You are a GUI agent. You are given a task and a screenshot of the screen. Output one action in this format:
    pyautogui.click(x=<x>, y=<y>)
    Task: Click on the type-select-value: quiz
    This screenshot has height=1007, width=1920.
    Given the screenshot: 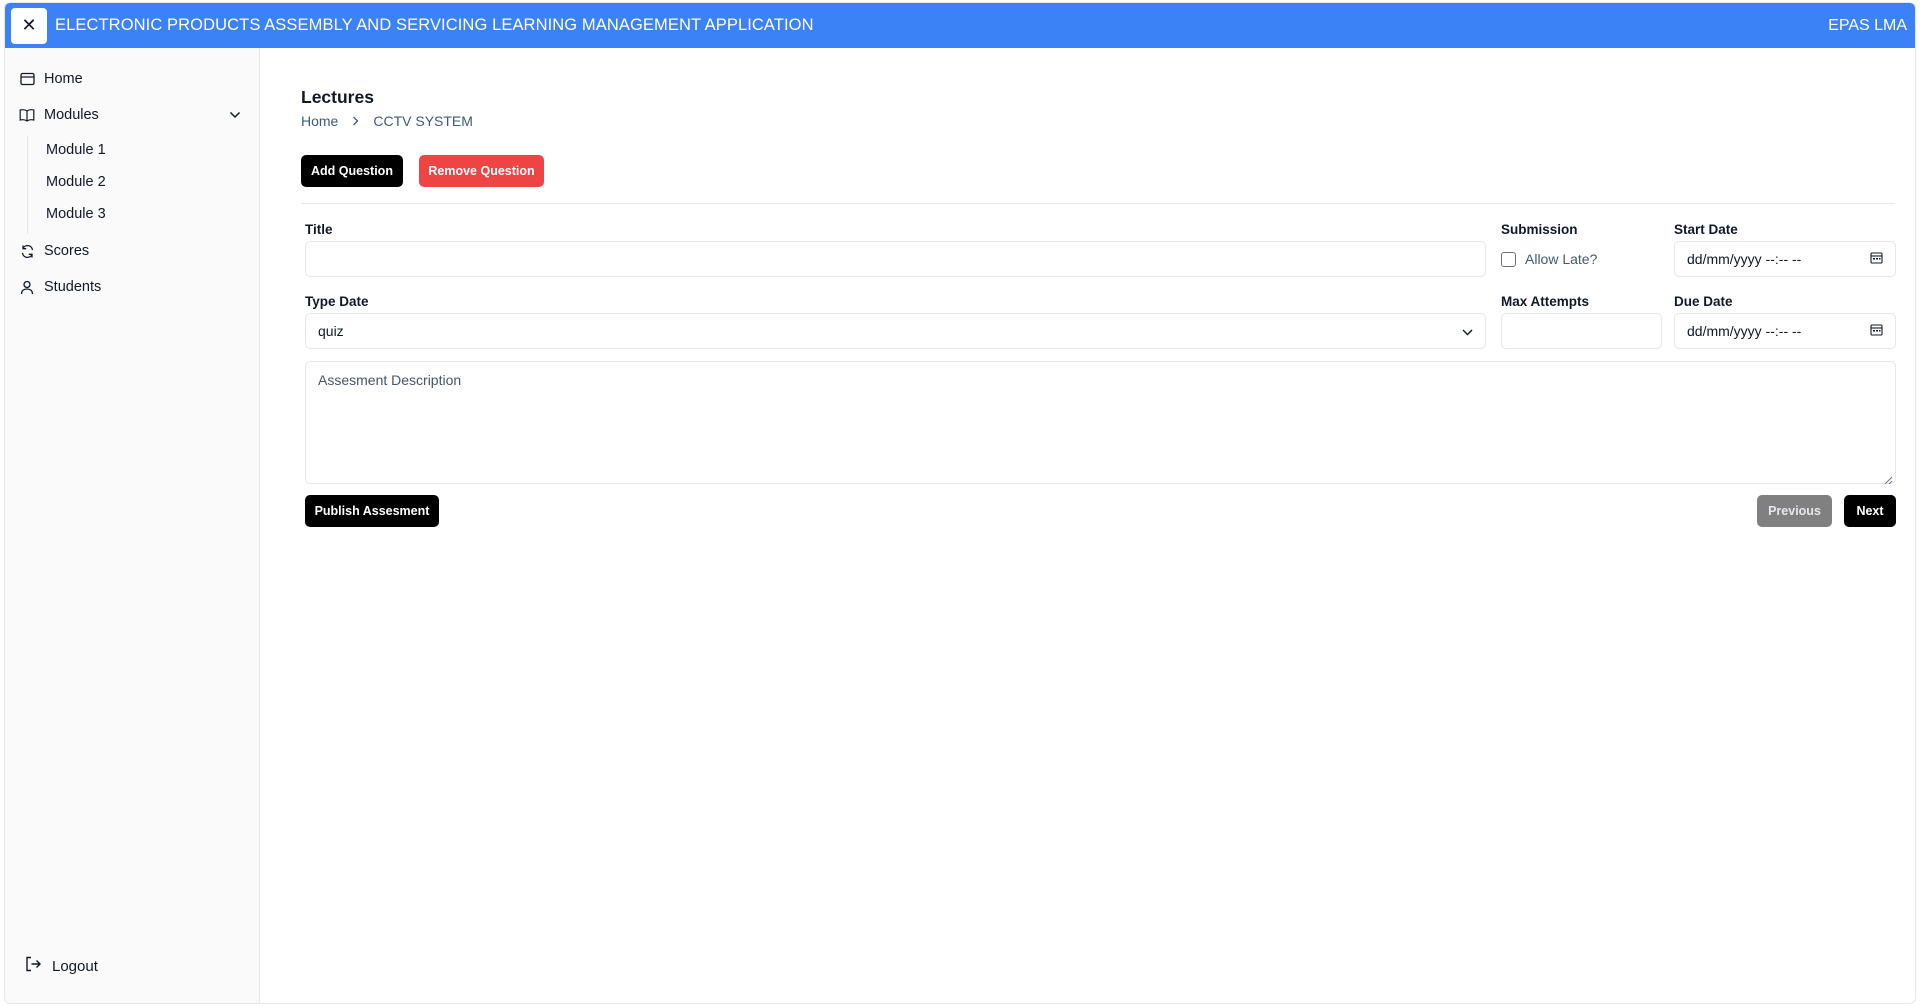 What is the action you would take?
    pyautogui.click(x=331, y=331)
    